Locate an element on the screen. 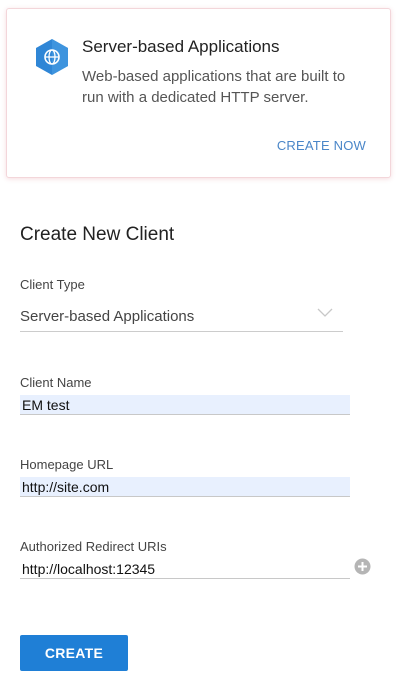 Image resolution: width=399 pixels, height=684 pixels. client-type-select: Server-based Applications is located at coordinates (181, 318).